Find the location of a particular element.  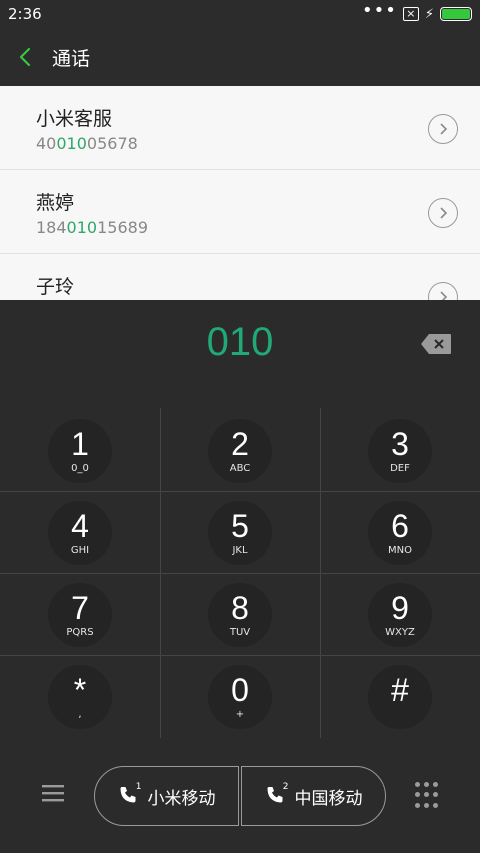

backspace-button is located at coordinates (436, 344).